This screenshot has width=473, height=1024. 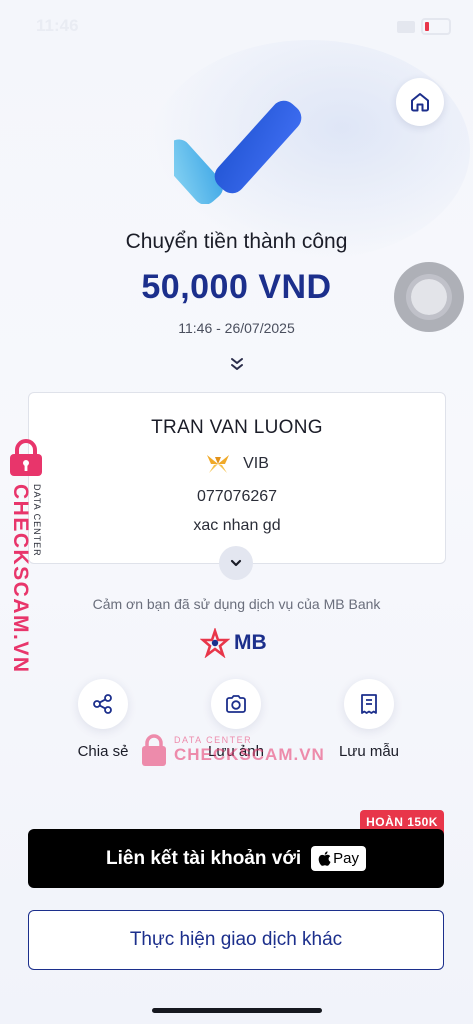 I want to click on save-template-action: Lưu mẫu, so click(x=369, y=719).